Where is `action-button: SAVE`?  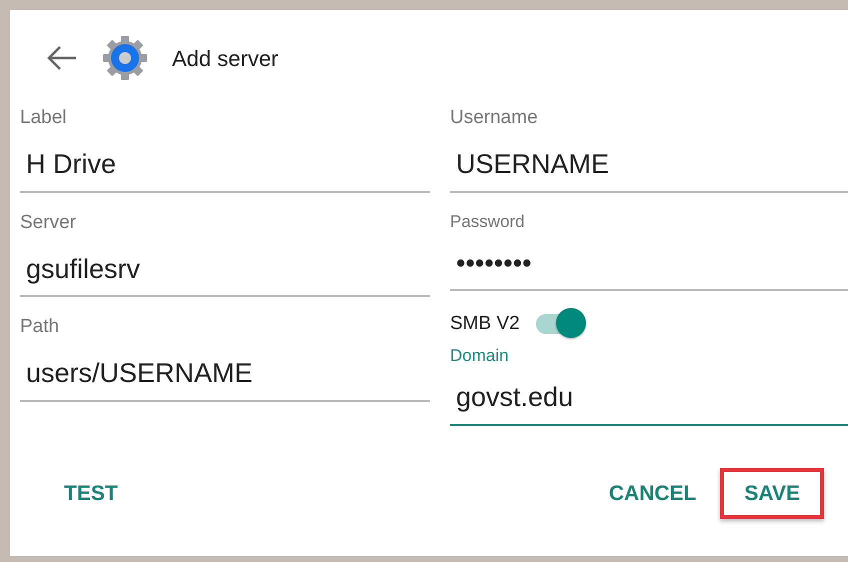 action-button: SAVE is located at coordinates (772, 493).